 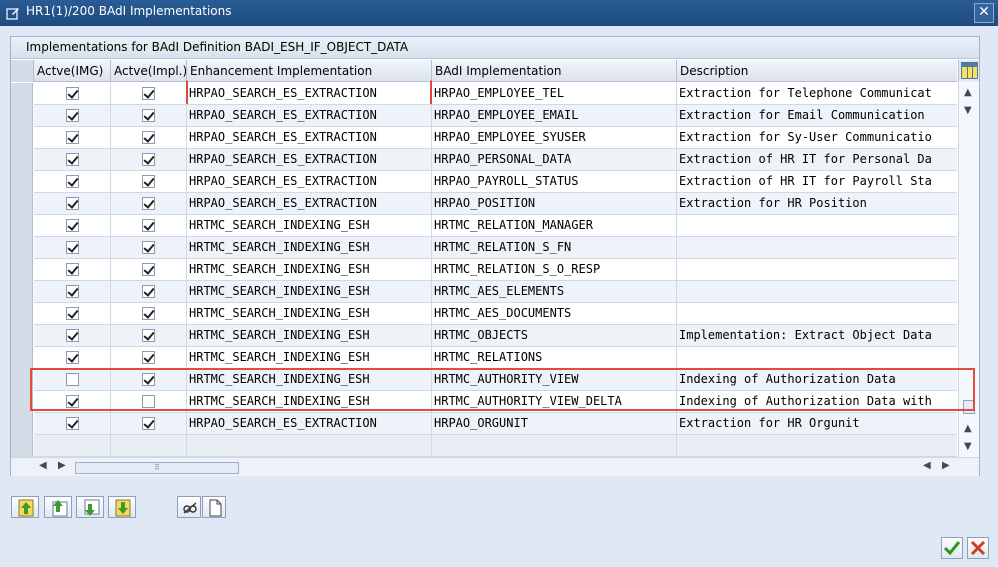 I want to click on enhancement-implementation-cell, so click(x=309, y=446).